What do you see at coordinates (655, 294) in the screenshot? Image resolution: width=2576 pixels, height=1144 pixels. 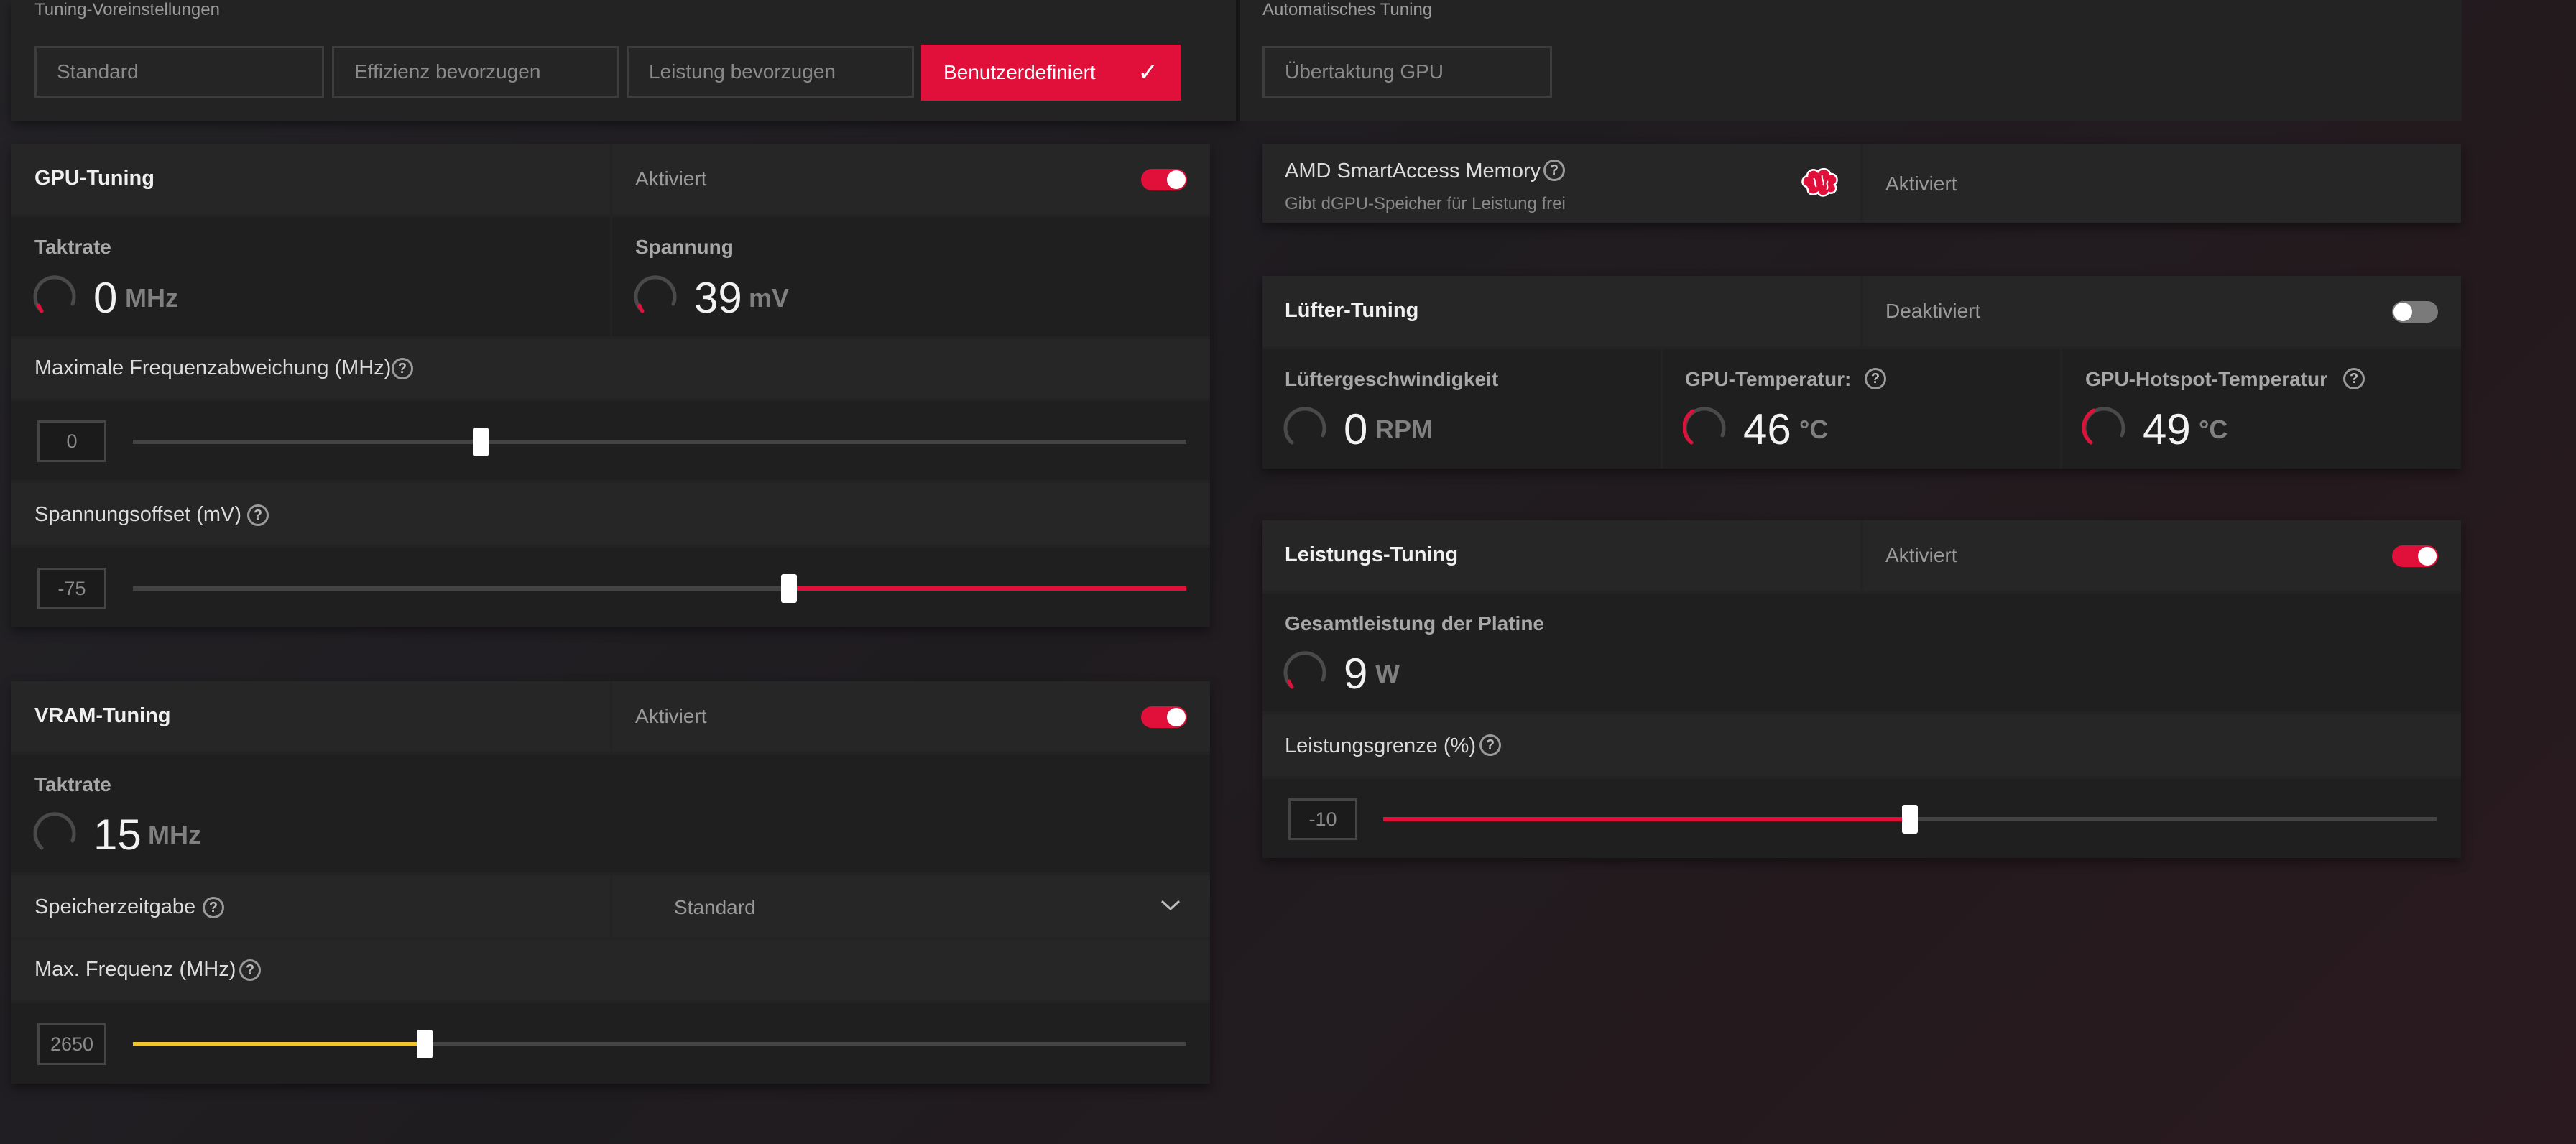 I see `gpu-voltage-gauge` at bounding box center [655, 294].